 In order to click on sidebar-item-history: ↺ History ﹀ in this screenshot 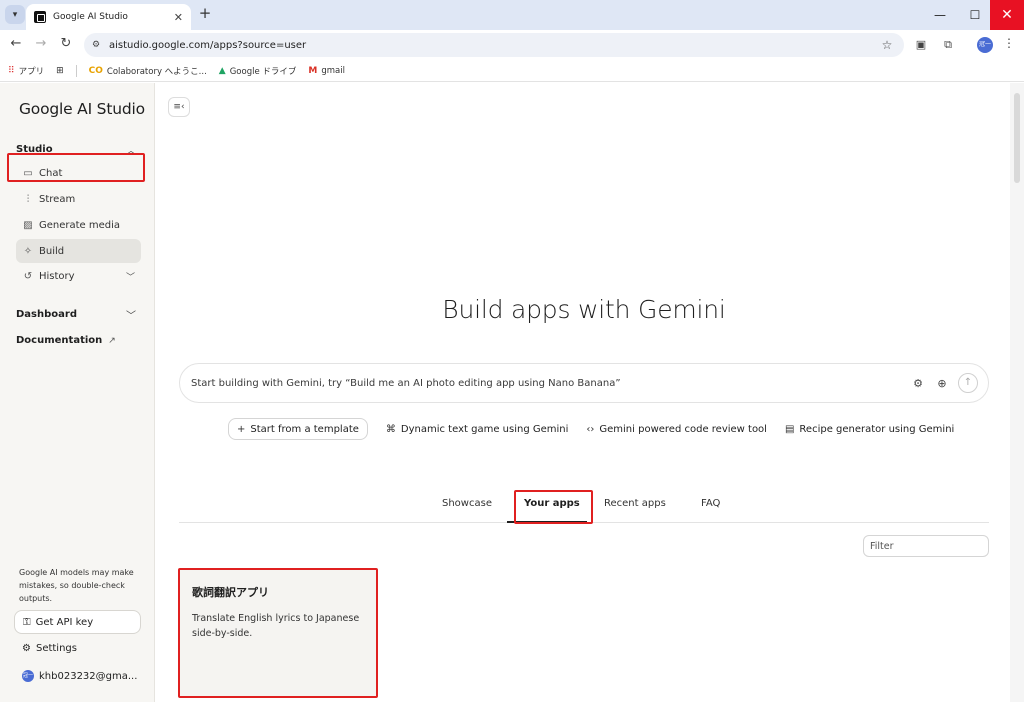, I will do `click(78, 276)`.